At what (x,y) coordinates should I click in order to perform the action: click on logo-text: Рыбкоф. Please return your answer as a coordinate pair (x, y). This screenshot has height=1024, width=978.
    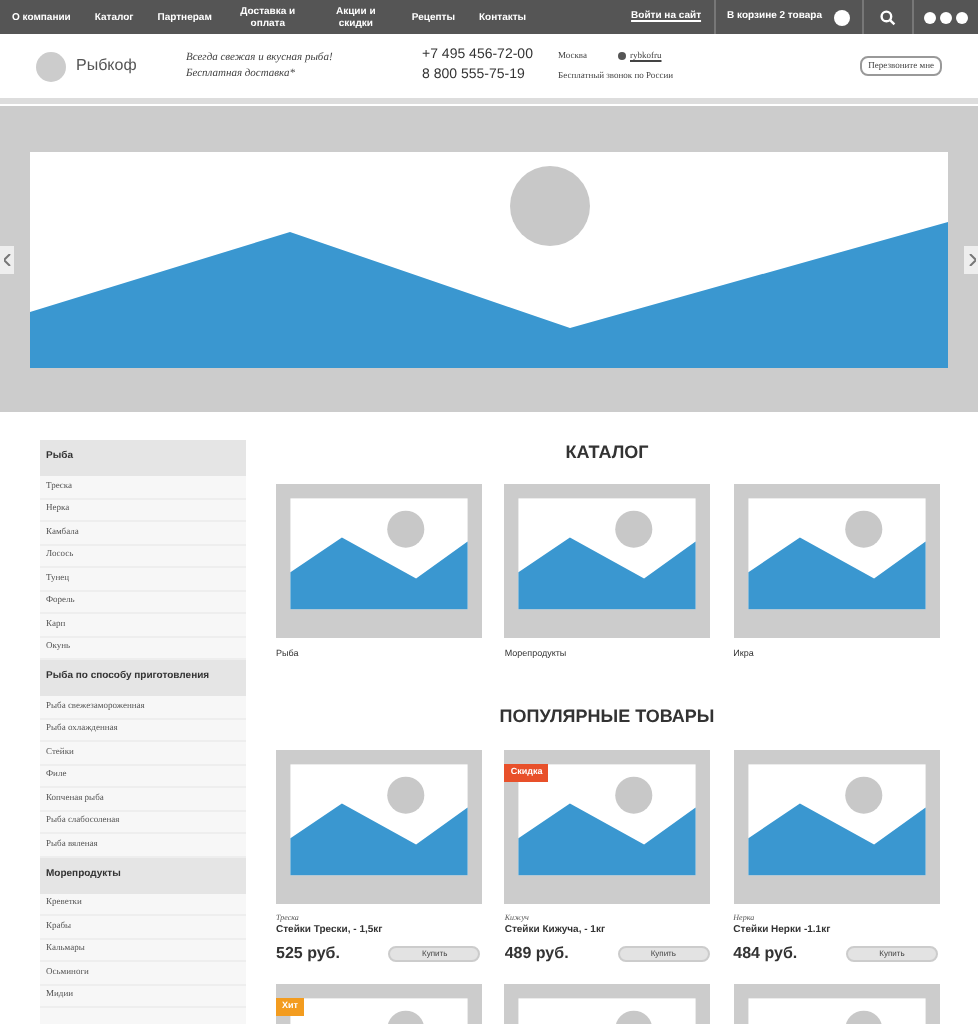
    Looking at the image, I should click on (107, 66).